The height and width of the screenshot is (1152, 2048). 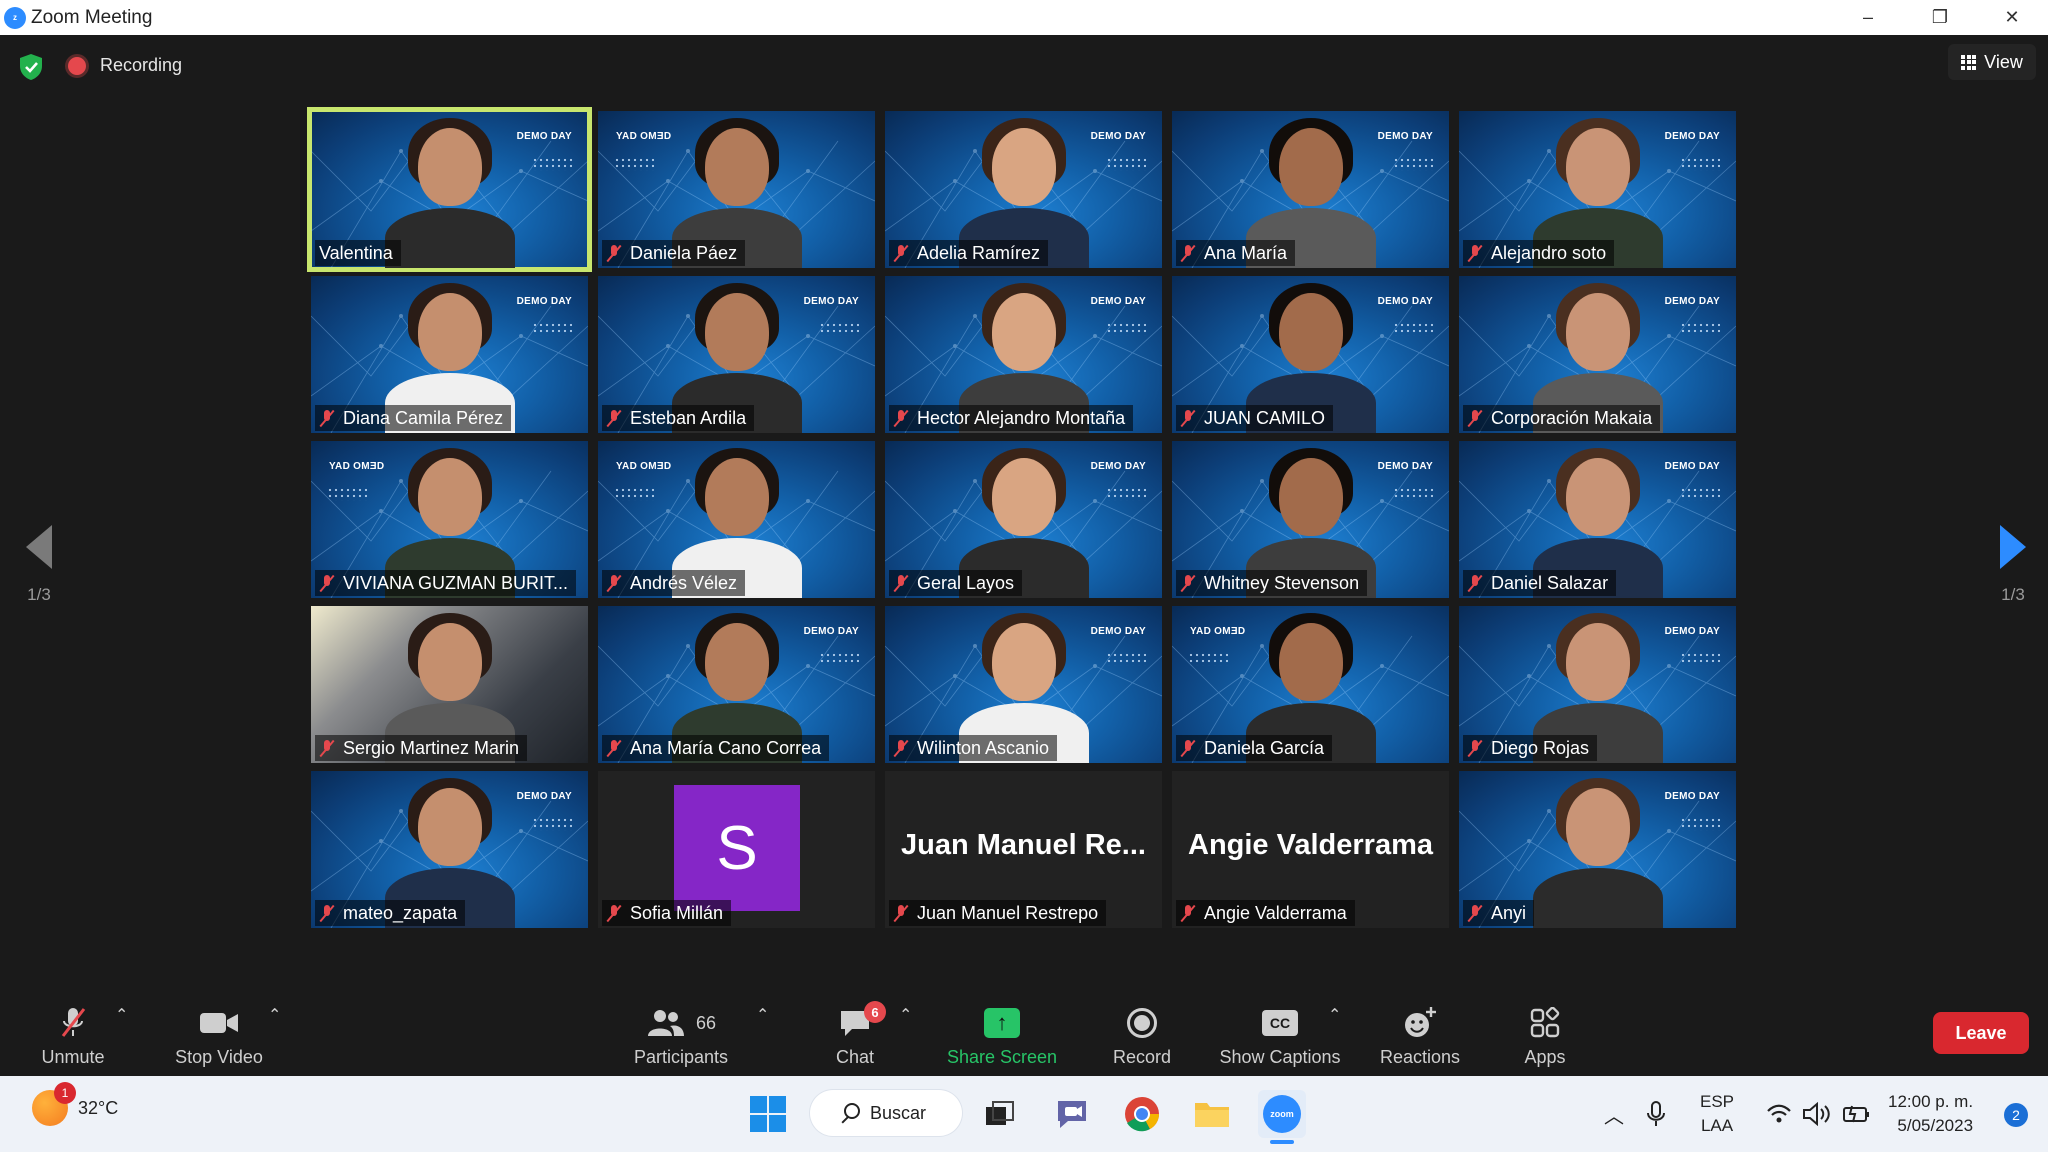 What do you see at coordinates (1597, 354) in the screenshot?
I see `participant-tile: DEMO DAY Corporación Makaia` at bounding box center [1597, 354].